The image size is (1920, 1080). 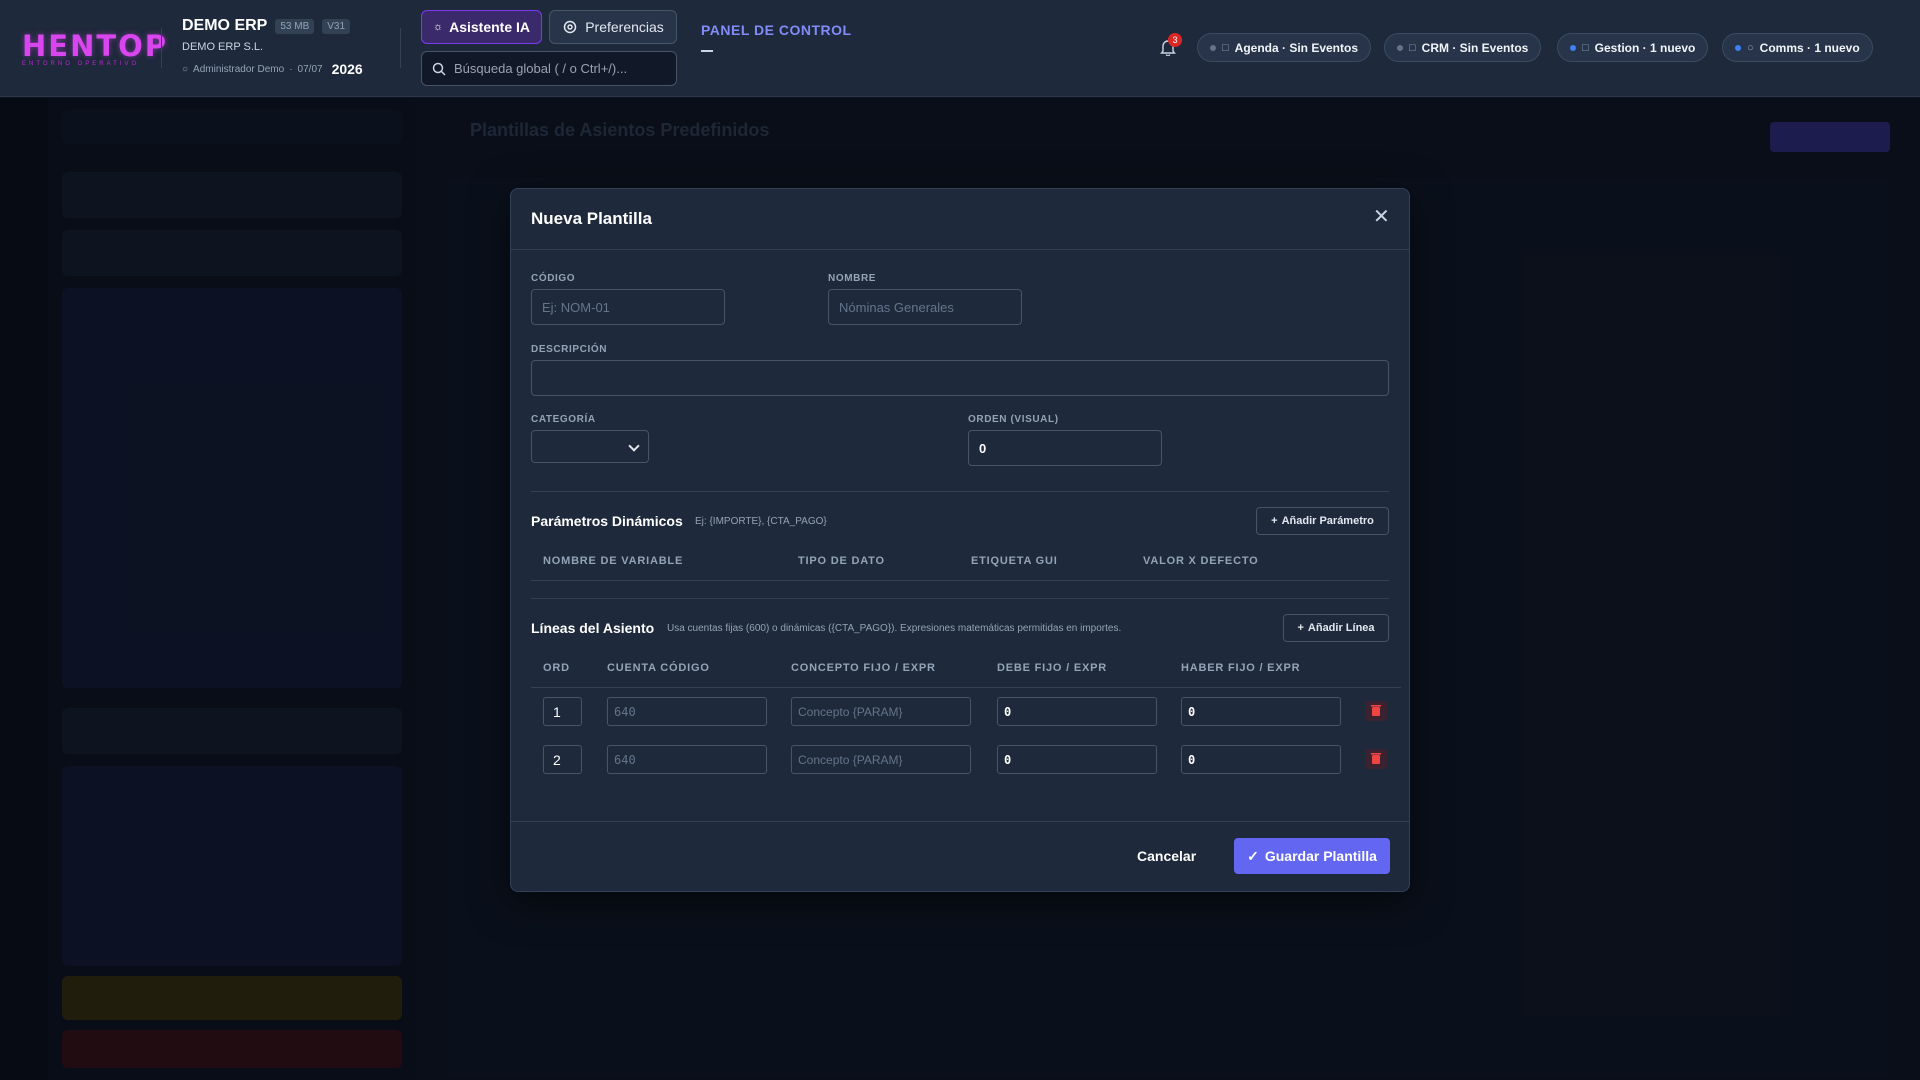 I want to click on codigo-input: Ej: NOM-01, so click(x=628, y=307).